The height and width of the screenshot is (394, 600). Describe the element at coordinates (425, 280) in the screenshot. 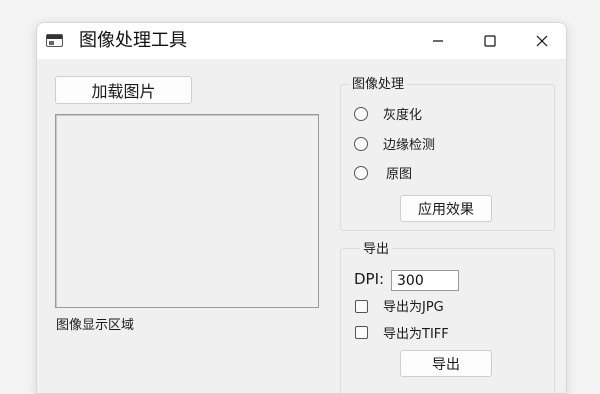

I see `dpi-input` at that location.